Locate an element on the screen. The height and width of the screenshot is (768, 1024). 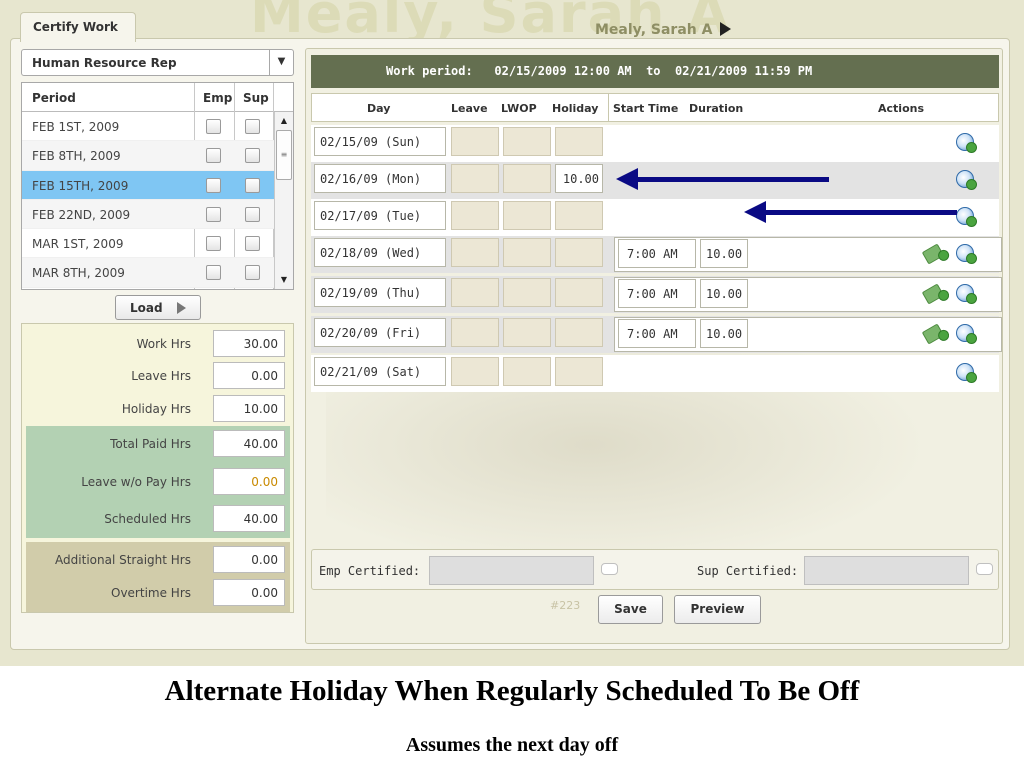
sup-certified-label: Sup Certified: is located at coordinates (748, 571).